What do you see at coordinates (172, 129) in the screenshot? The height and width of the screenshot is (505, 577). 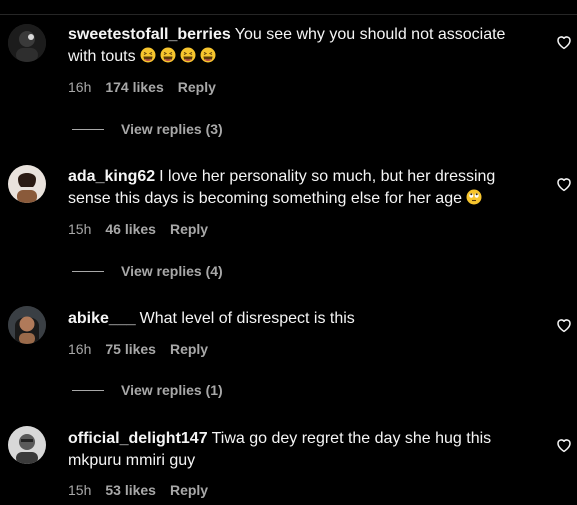 I see `view-replies-label: View replies (3)` at bounding box center [172, 129].